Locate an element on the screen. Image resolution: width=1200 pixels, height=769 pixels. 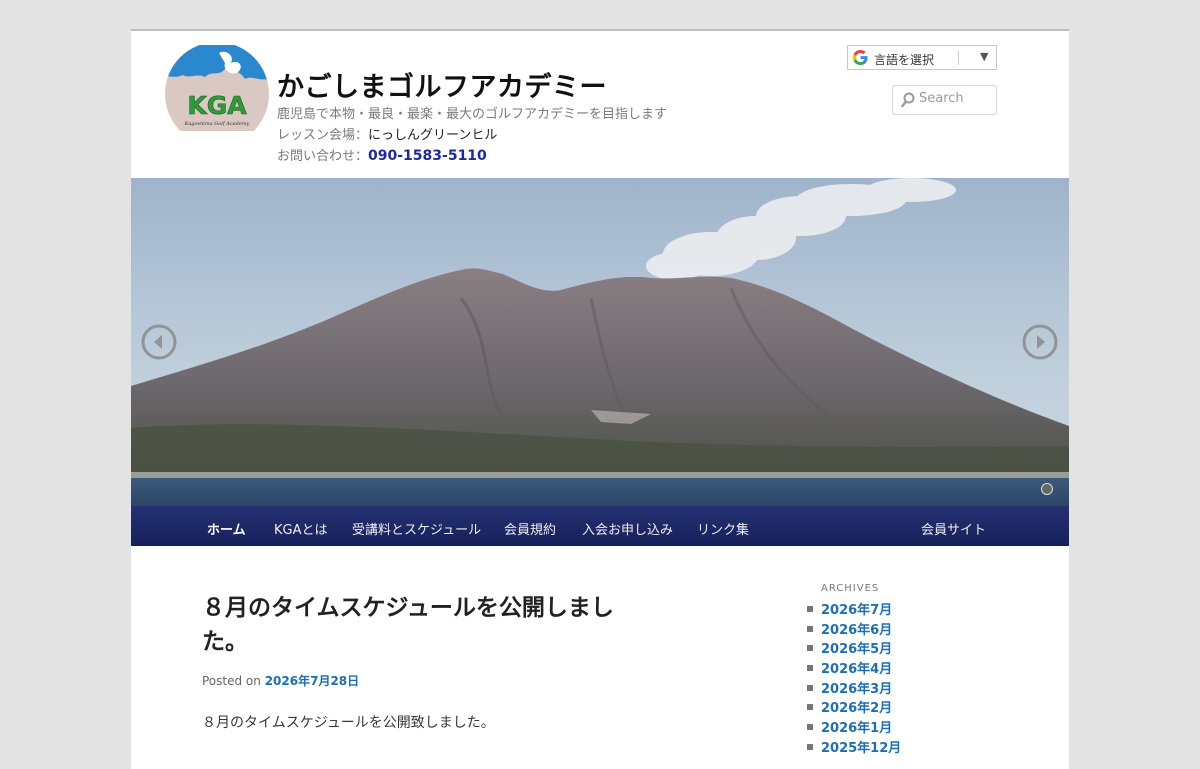
nav-item-links: リンク集 is located at coordinates (723, 528).